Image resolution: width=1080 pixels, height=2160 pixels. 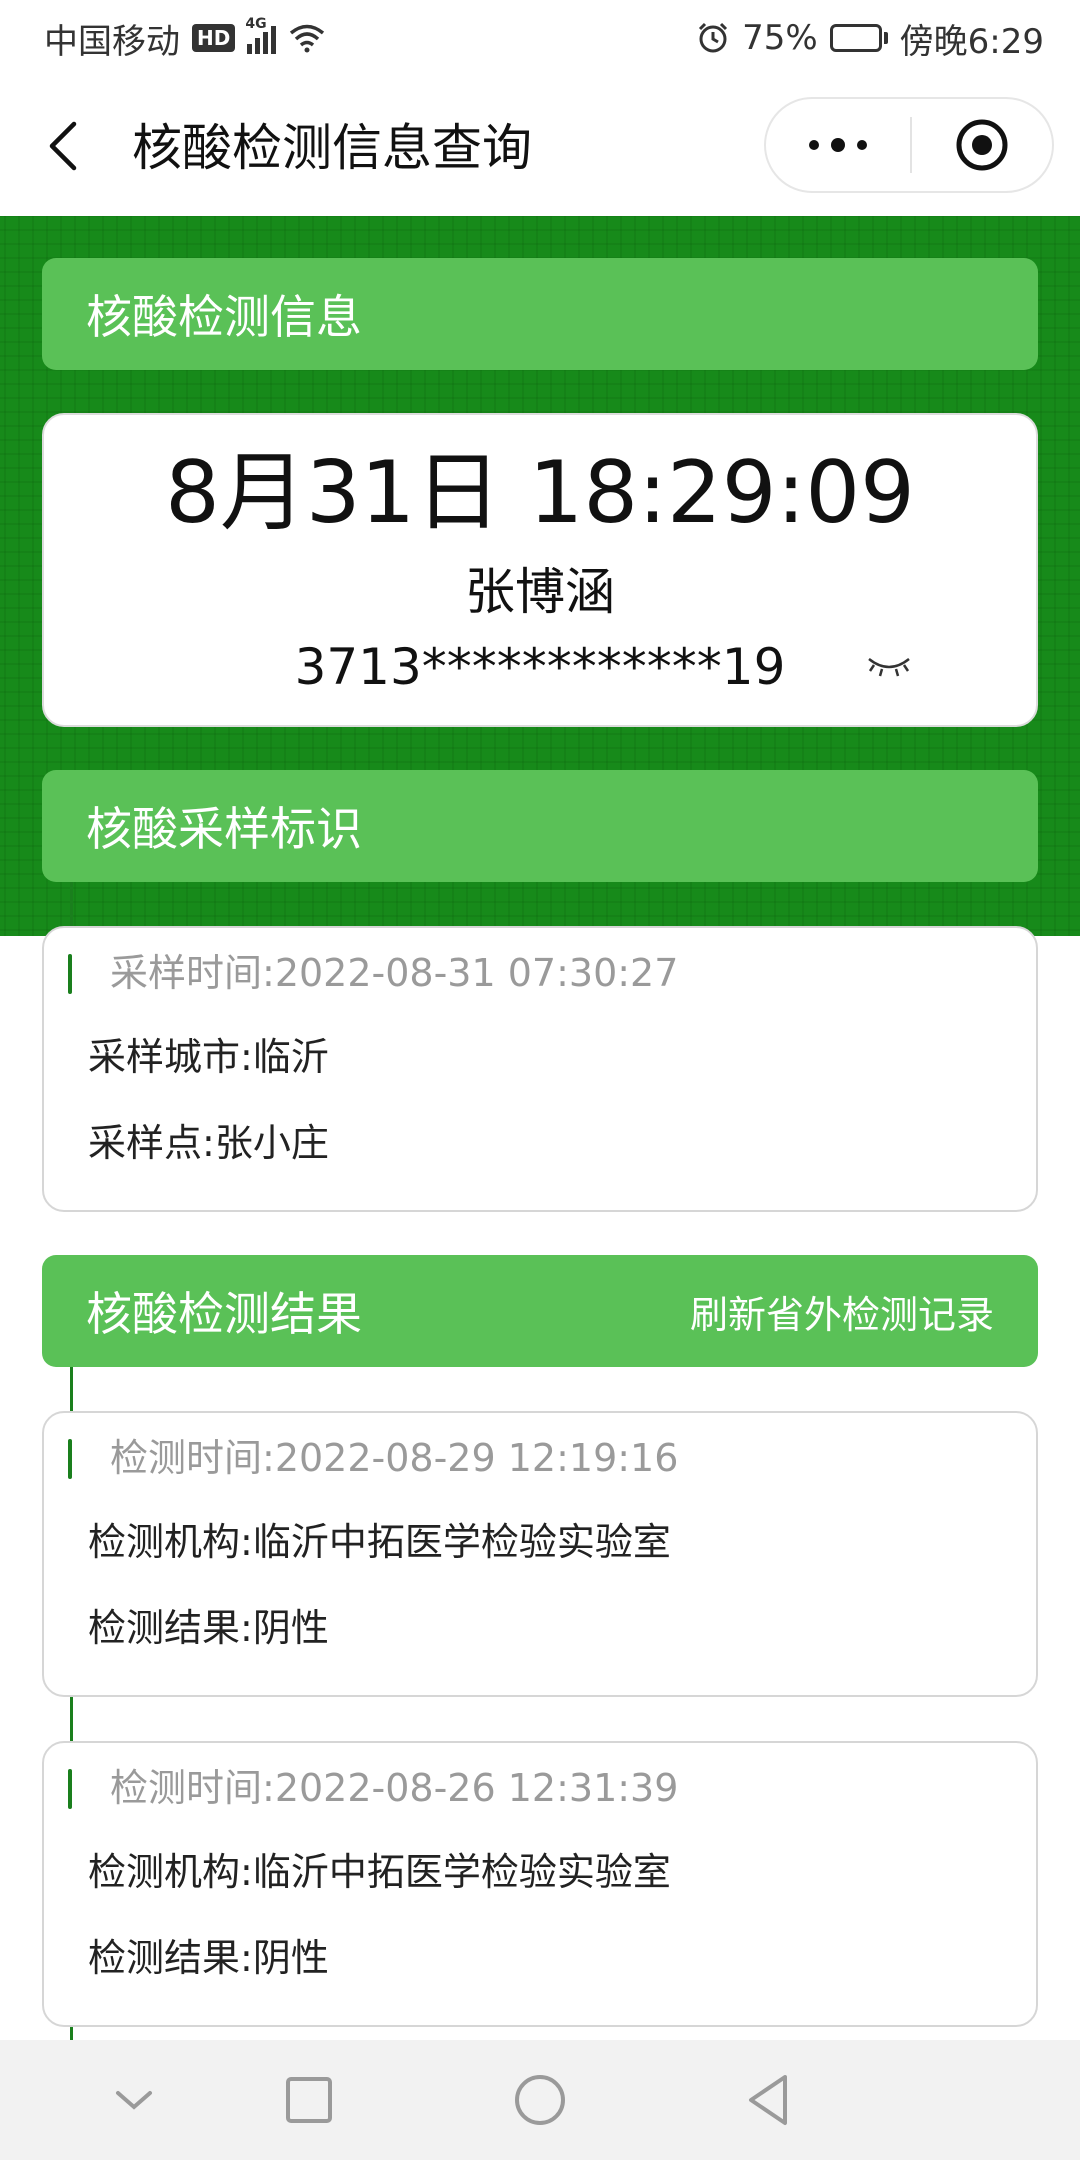 What do you see at coordinates (540, 146) in the screenshot?
I see `nav-bar: 核酸检测信息查询` at bounding box center [540, 146].